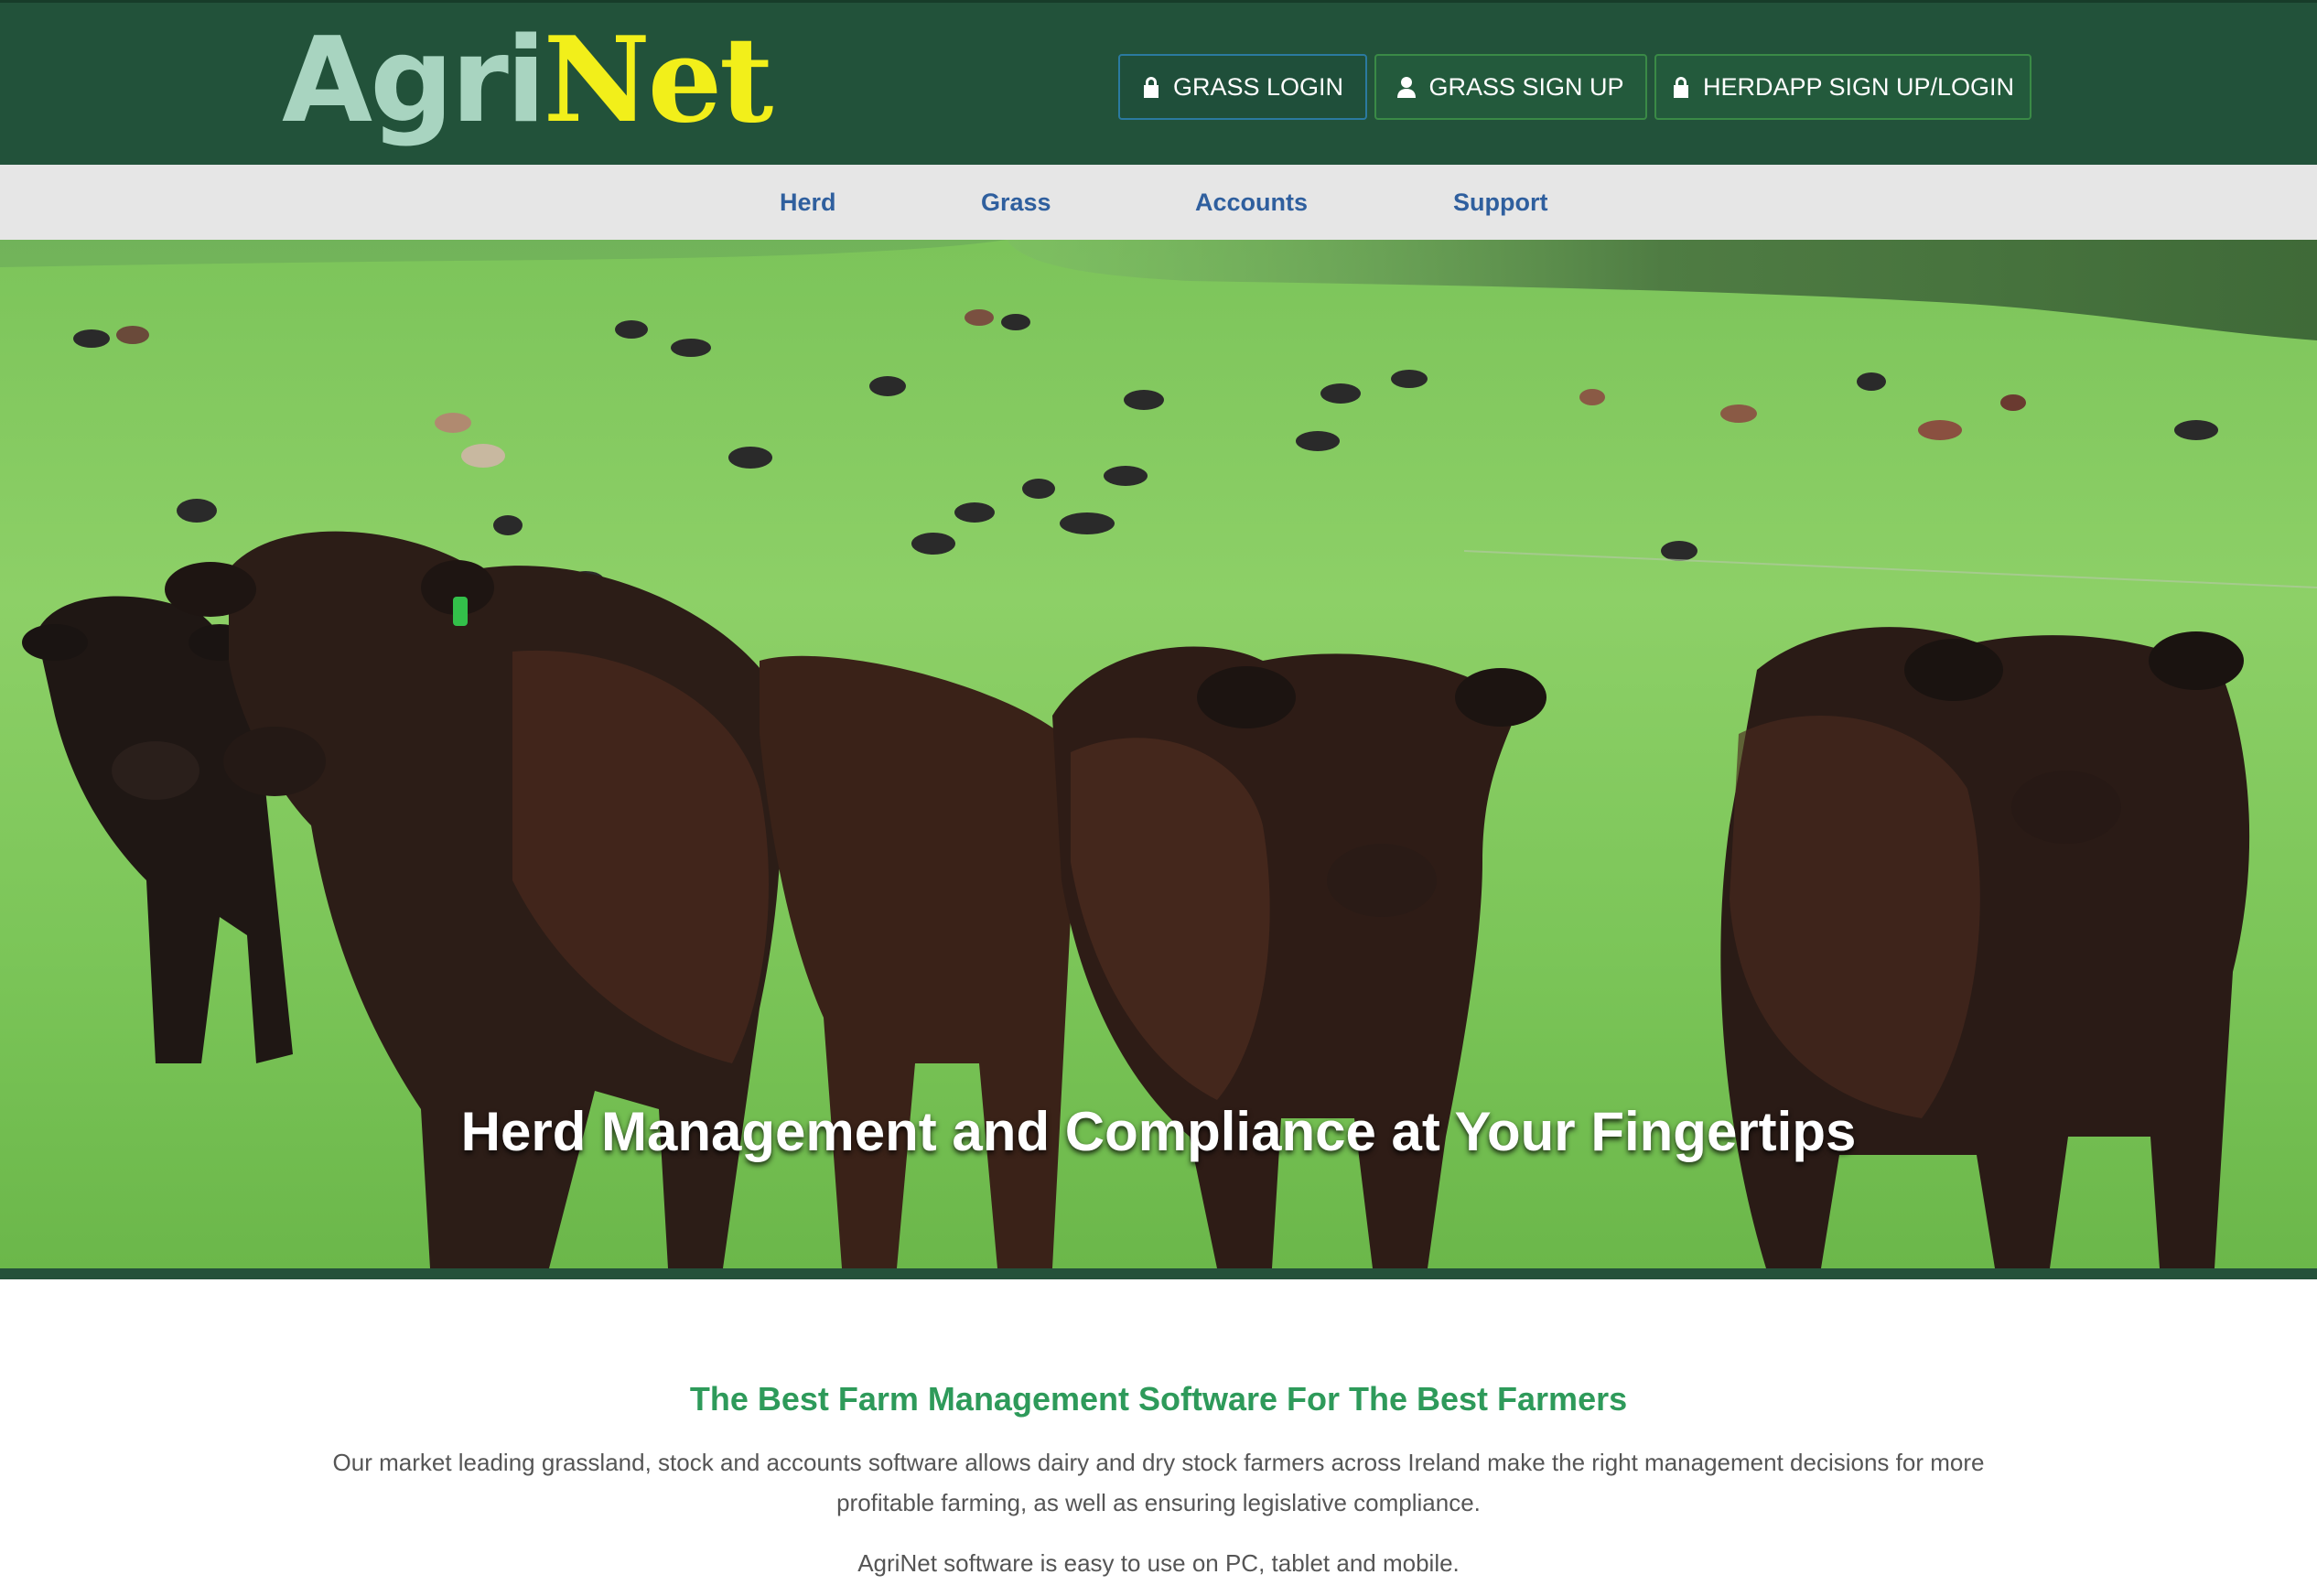  What do you see at coordinates (1016, 202) in the screenshot?
I see `nav-item-grass: Grass` at bounding box center [1016, 202].